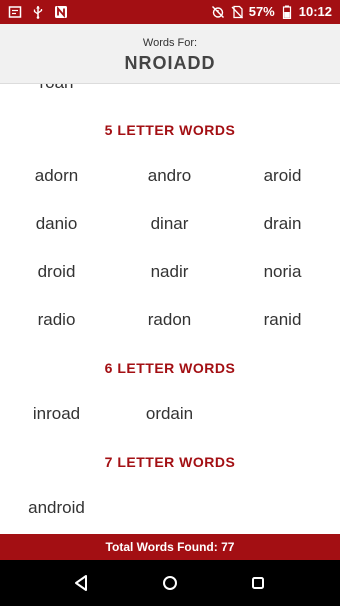 The image size is (340, 606). Describe the element at coordinates (56, 319) in the screenshot. I see `word-item: radio` at that location.